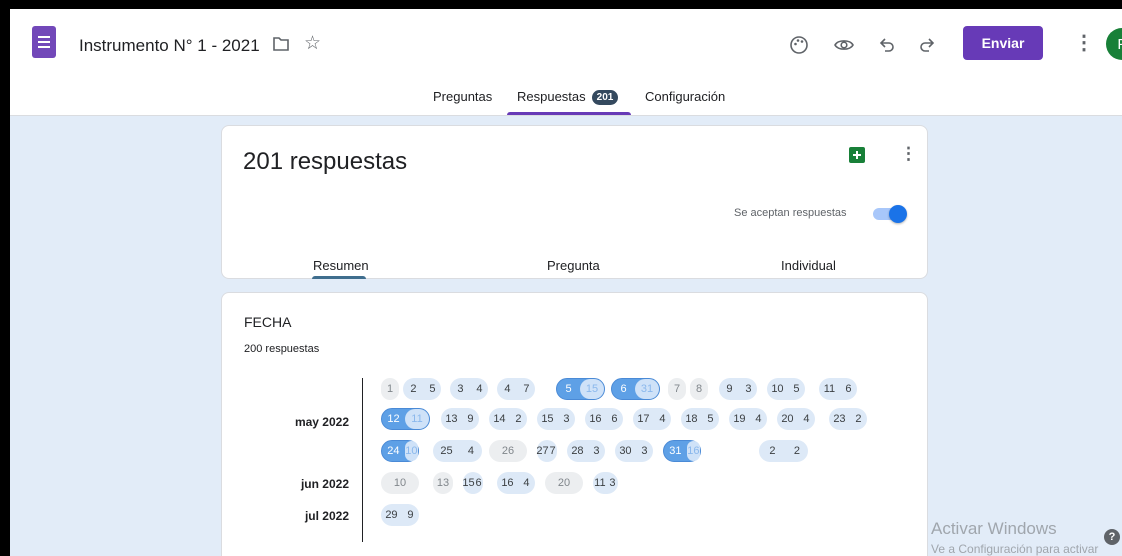 The height and width of the screenshot is (556, 1122). What do you see at coordinates (699, 389) in the screenshot?
I see `date-chip: 8` at bounding box center [699, 389].